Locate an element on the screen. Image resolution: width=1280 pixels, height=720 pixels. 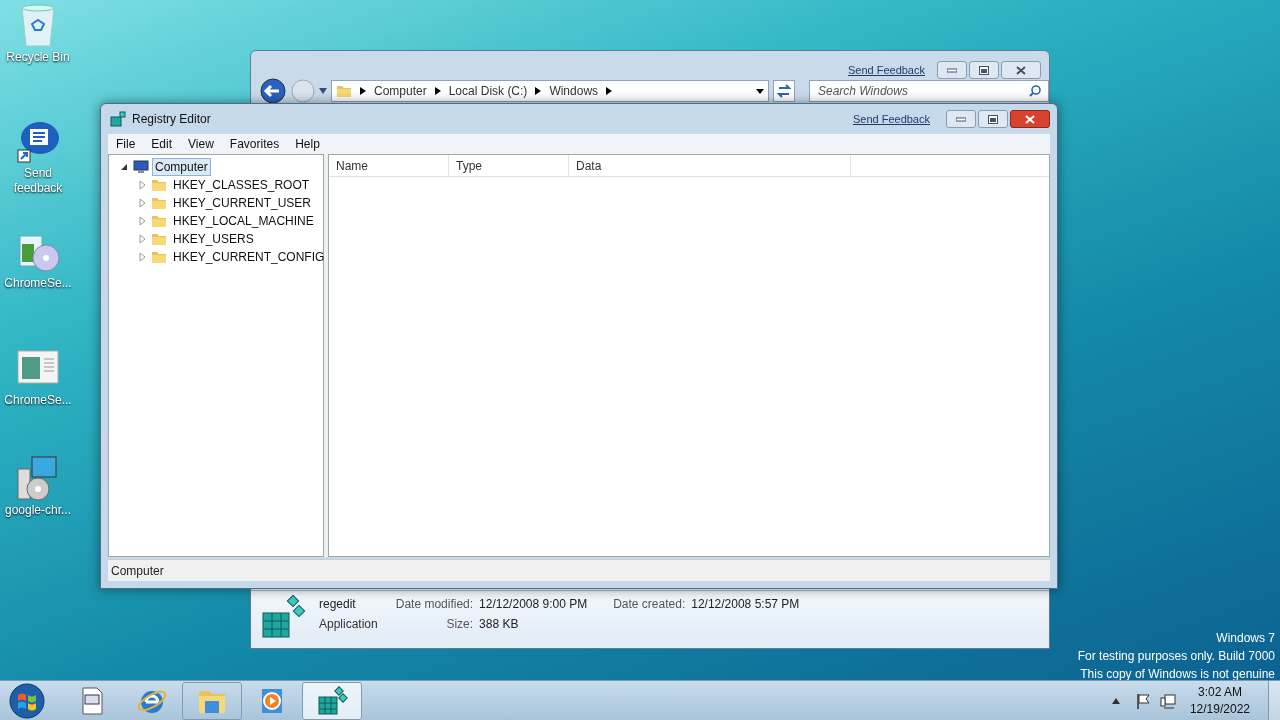
clock: 3:02 AM 12/19/2022 is located at coordinates (1219, 700).